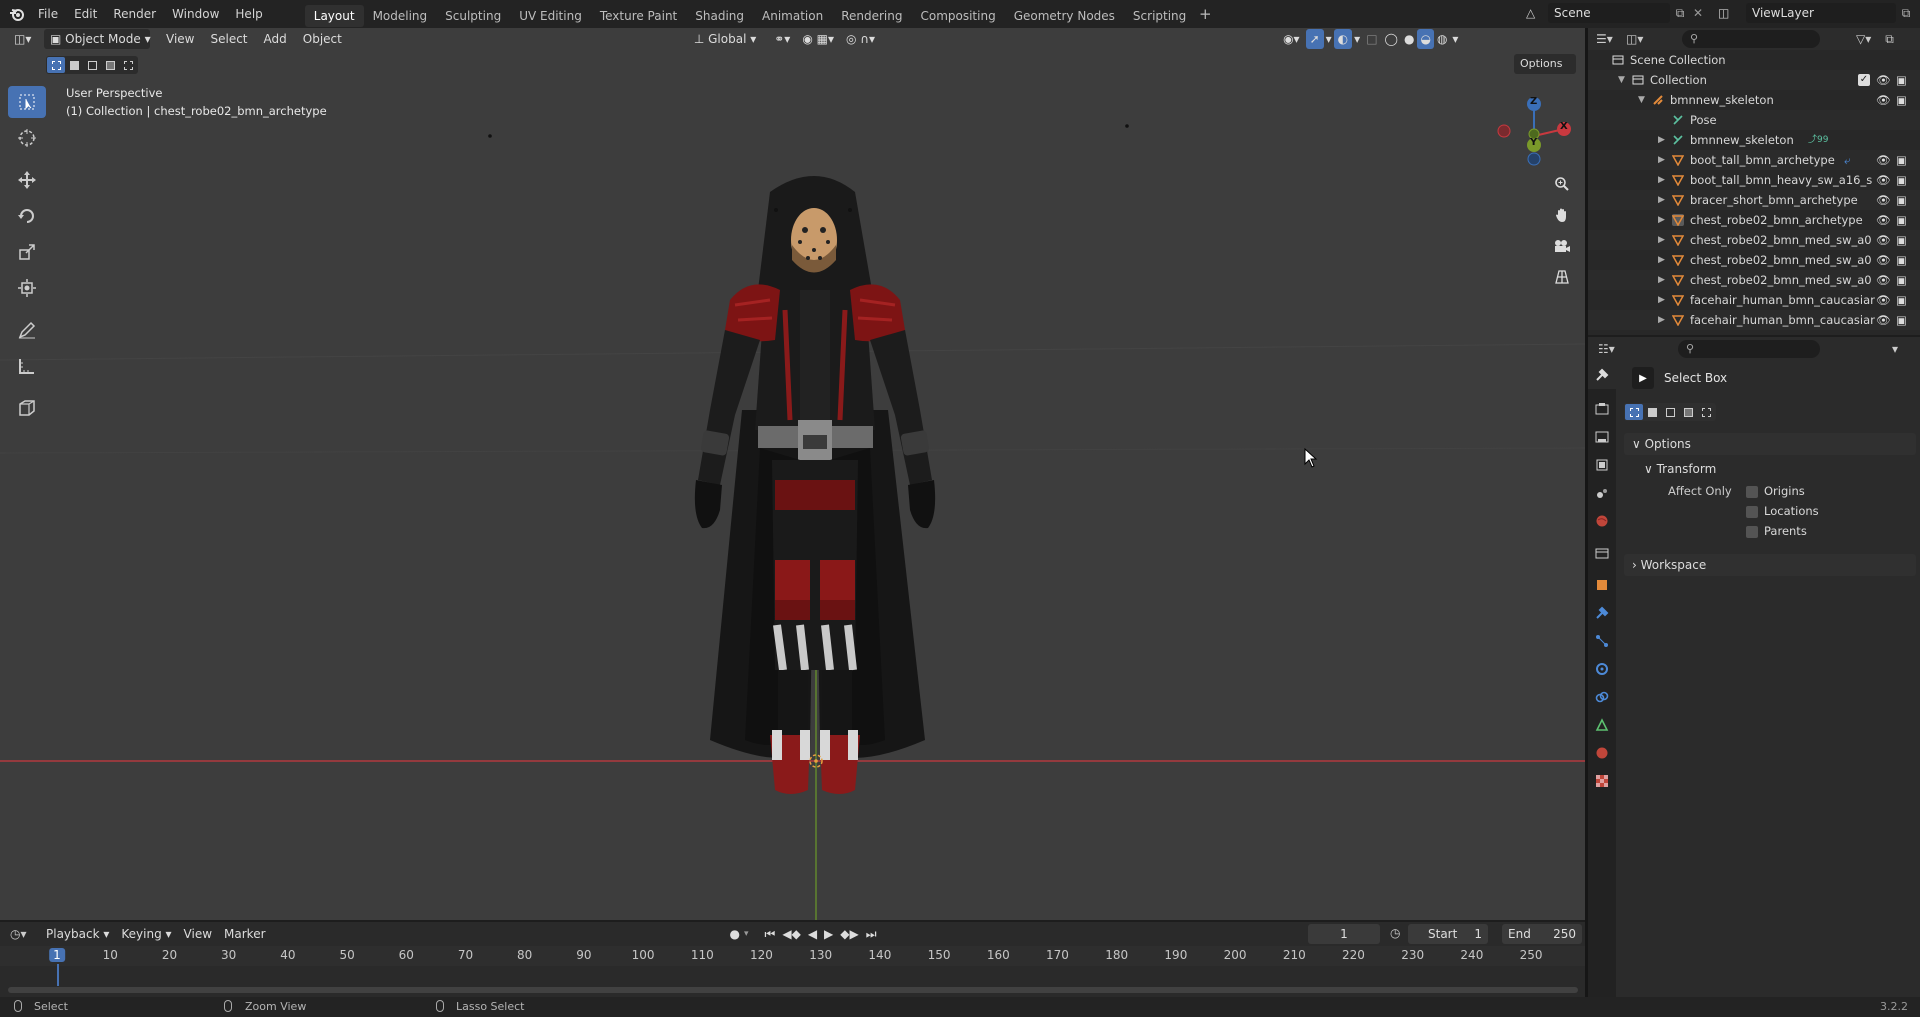  Describe the element at coordinates (1602, 521) in the screenshot. I see `world-tab-icon` at that location.